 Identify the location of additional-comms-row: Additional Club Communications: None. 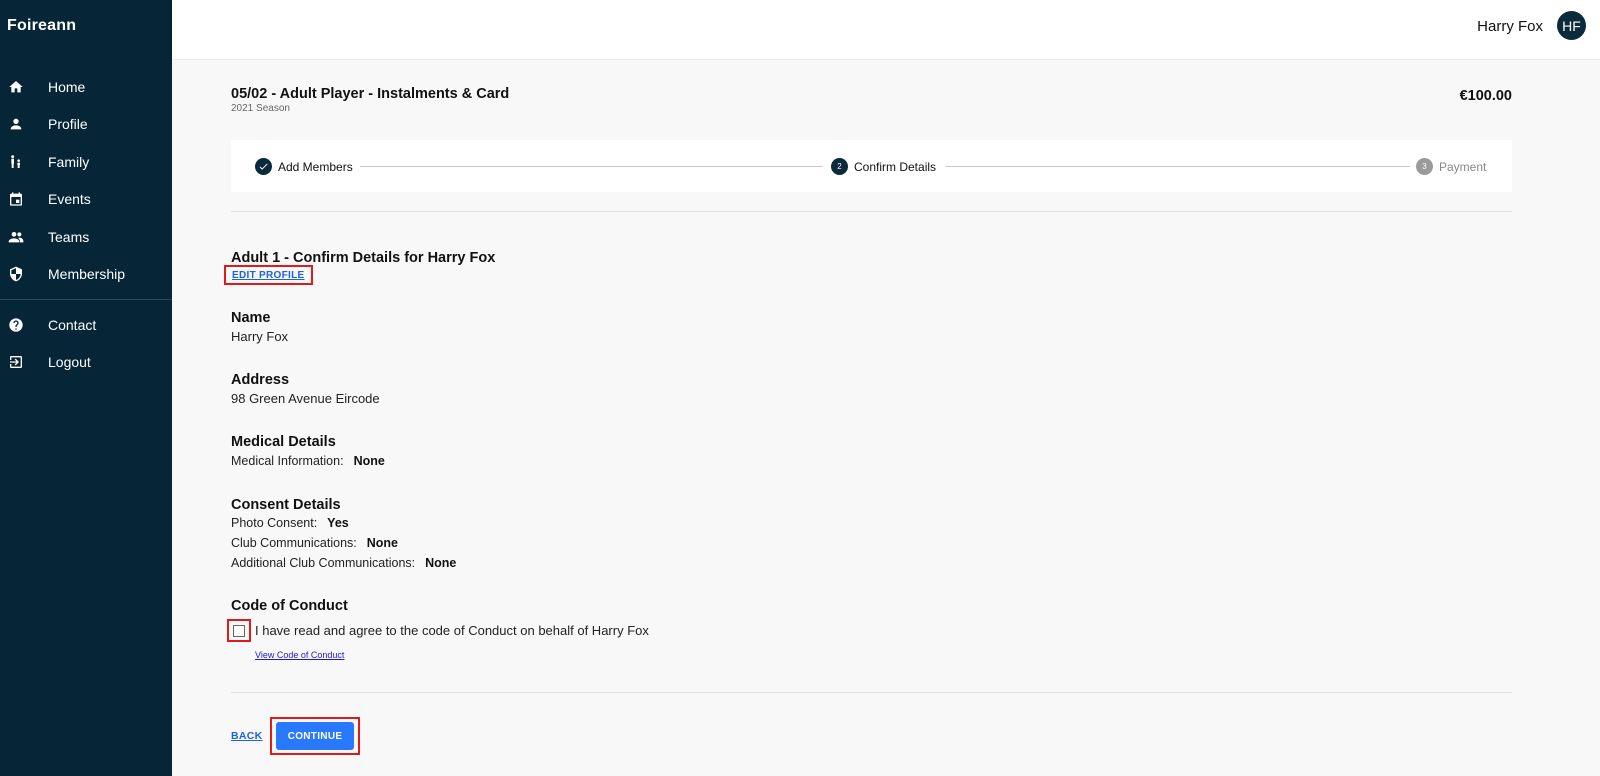
(343, 563).